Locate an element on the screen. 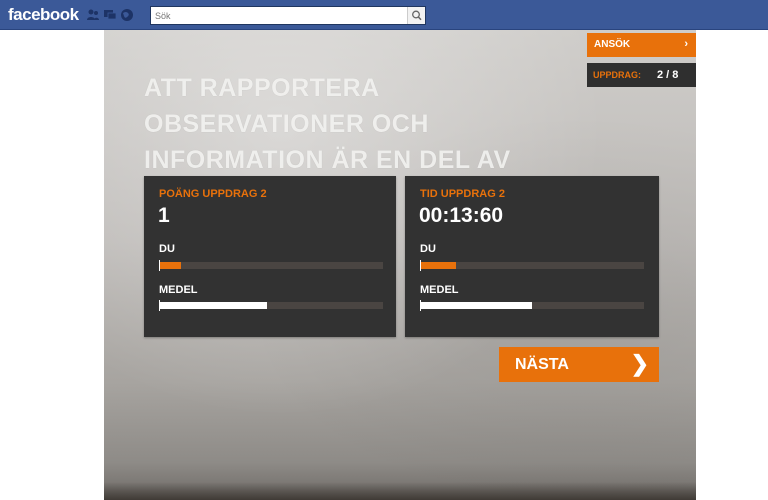 The height and width of the screenshot is (500, 768). mission-counter: UPPDRAG: 2 / 8 is located at coordinates (641, 75).